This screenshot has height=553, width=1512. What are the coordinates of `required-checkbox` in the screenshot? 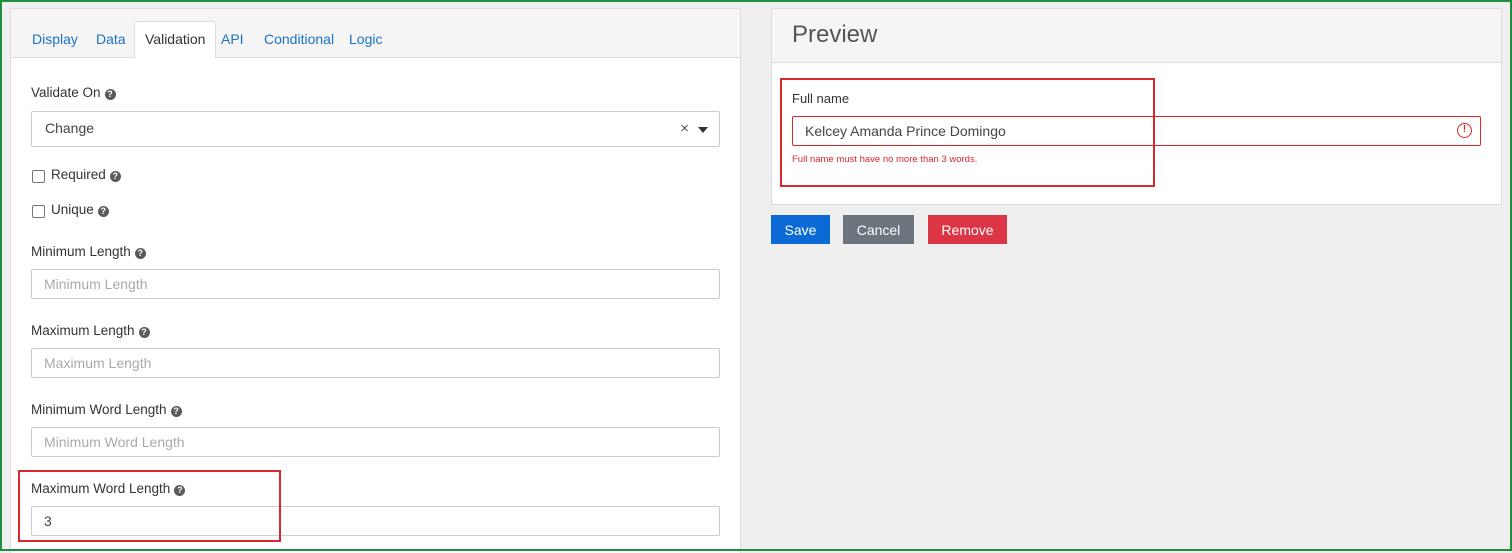 It's located at (38, 176).